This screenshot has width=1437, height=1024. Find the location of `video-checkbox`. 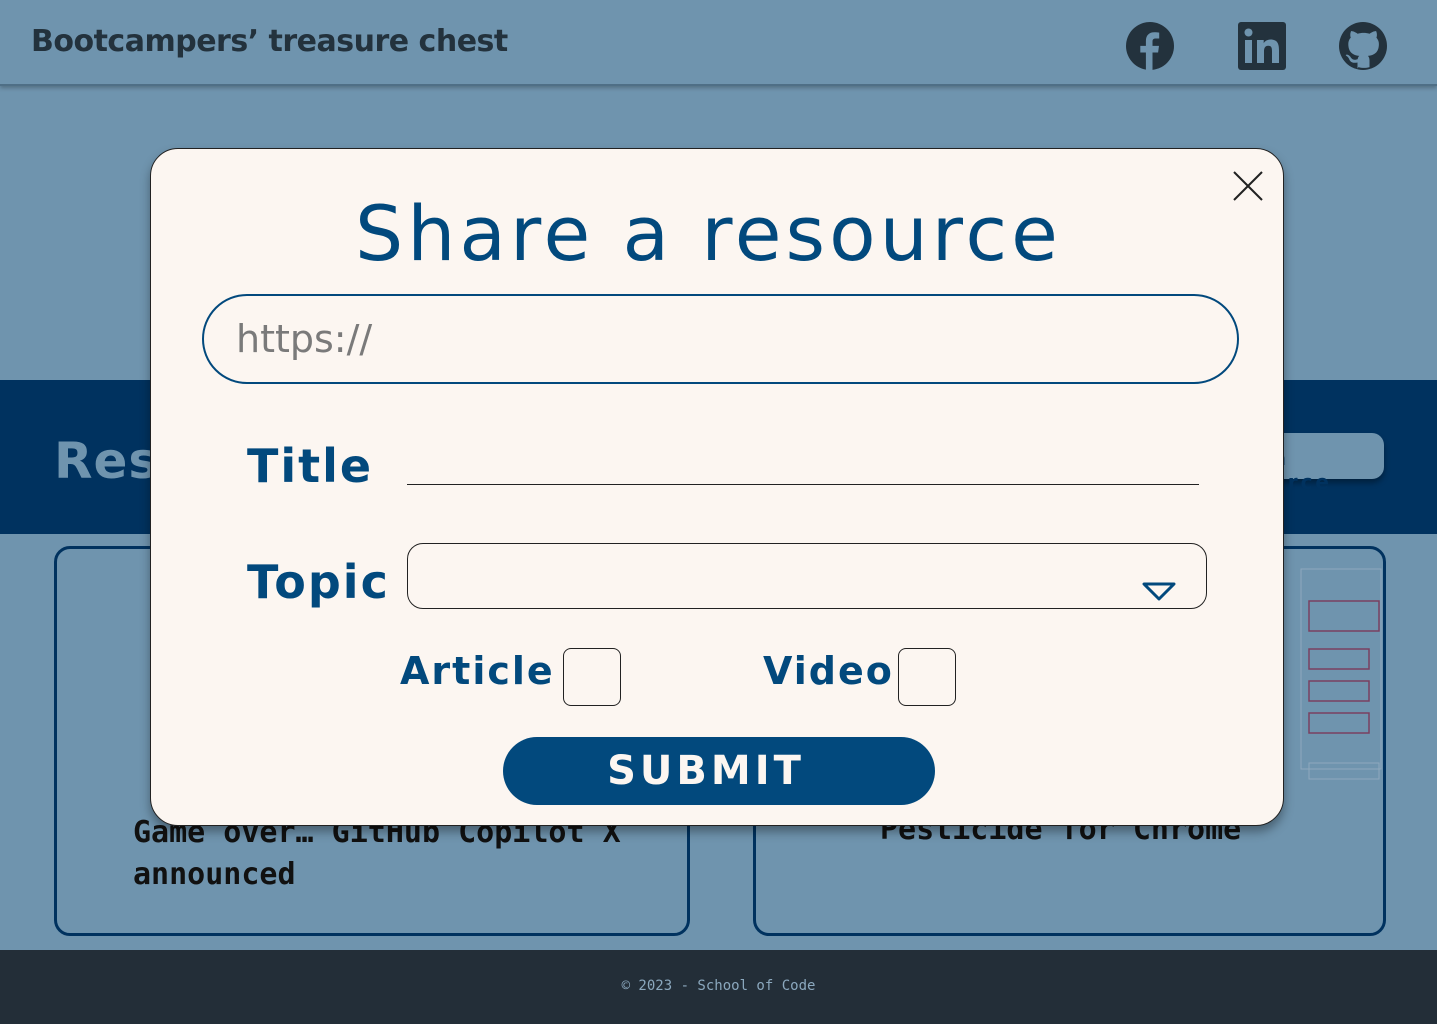

video-checkbox is located at coordinates (927, 677).